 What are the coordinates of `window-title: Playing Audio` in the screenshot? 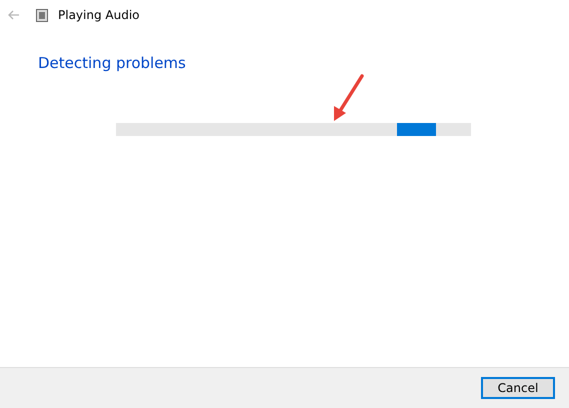 It's located at (99, 15).